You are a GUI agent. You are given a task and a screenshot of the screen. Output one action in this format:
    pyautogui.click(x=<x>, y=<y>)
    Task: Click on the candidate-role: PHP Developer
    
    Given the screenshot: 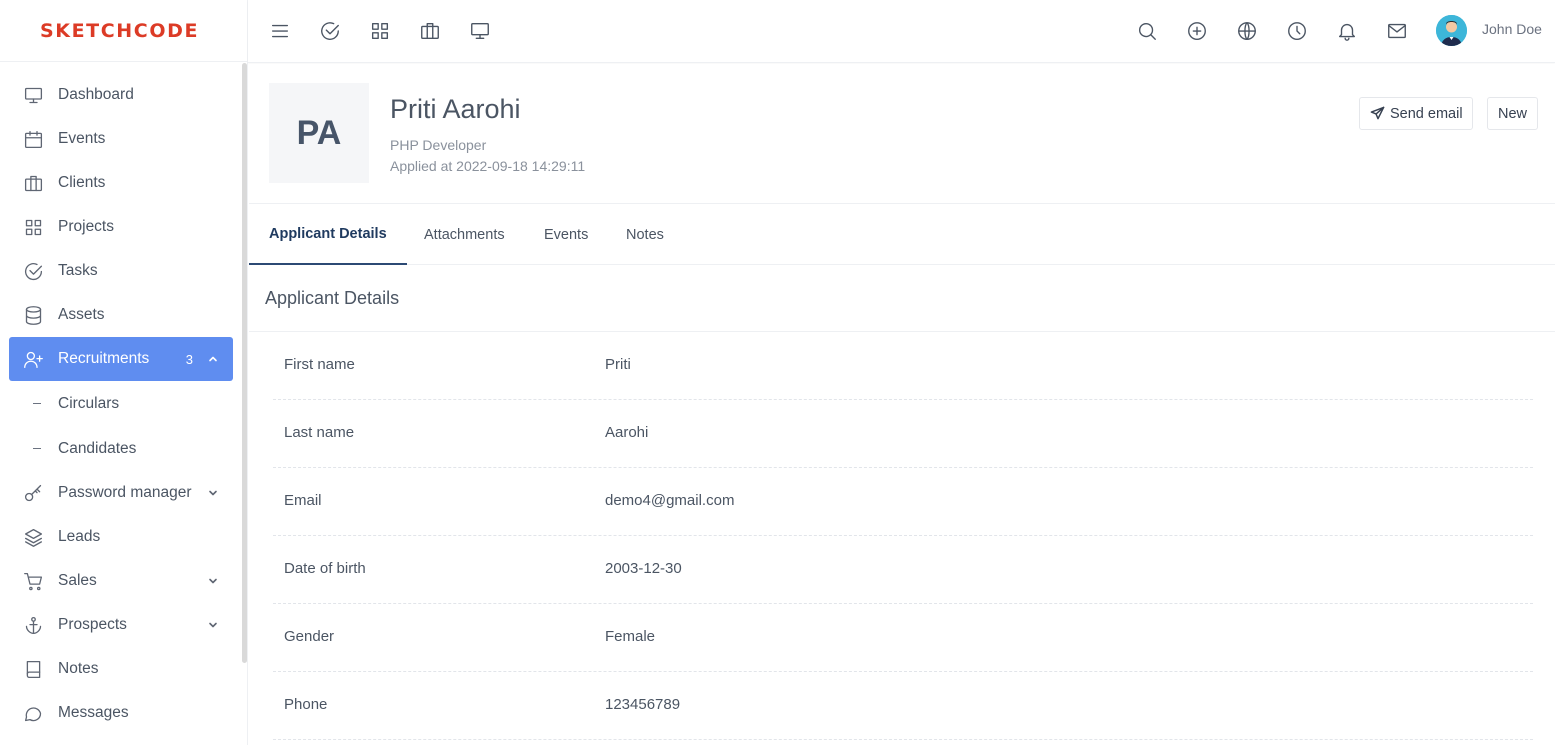 What is the action you would take?
    pyautogui.click(x=438, y=145)
    